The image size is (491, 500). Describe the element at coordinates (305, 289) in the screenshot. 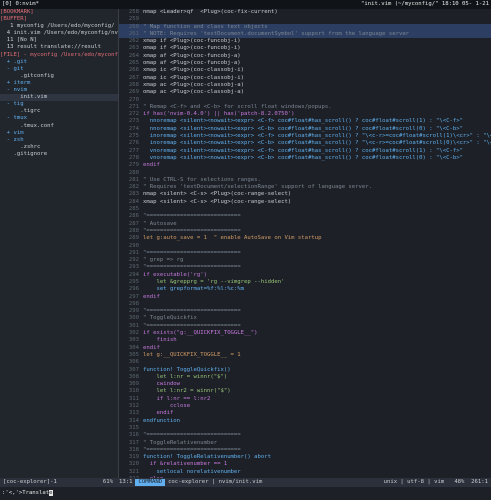

I see `code-line: 296 set grepformat=%f:%l:%c:%m` at that location.